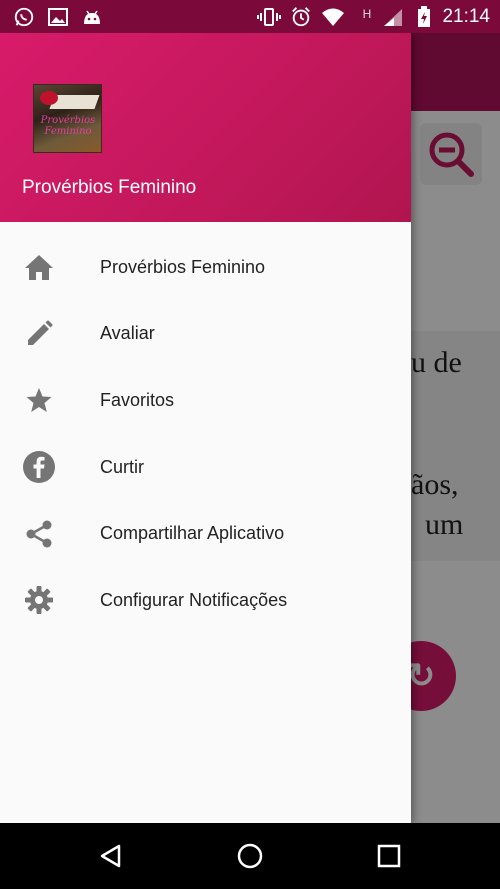  I want to click on vibrate-icon, so click(269, 17).